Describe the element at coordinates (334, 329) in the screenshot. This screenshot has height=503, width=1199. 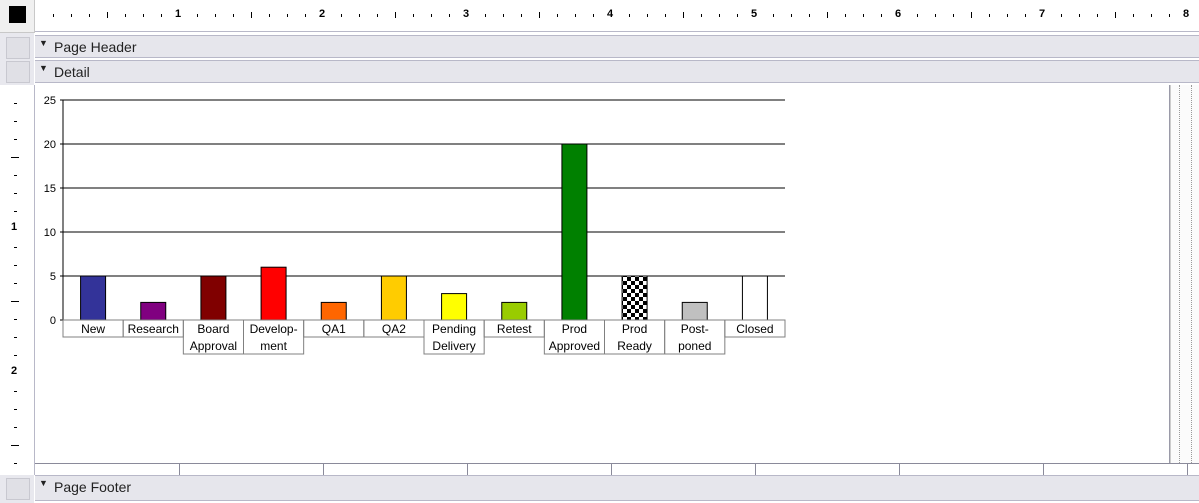
I see `category-label: QA1` at that location.